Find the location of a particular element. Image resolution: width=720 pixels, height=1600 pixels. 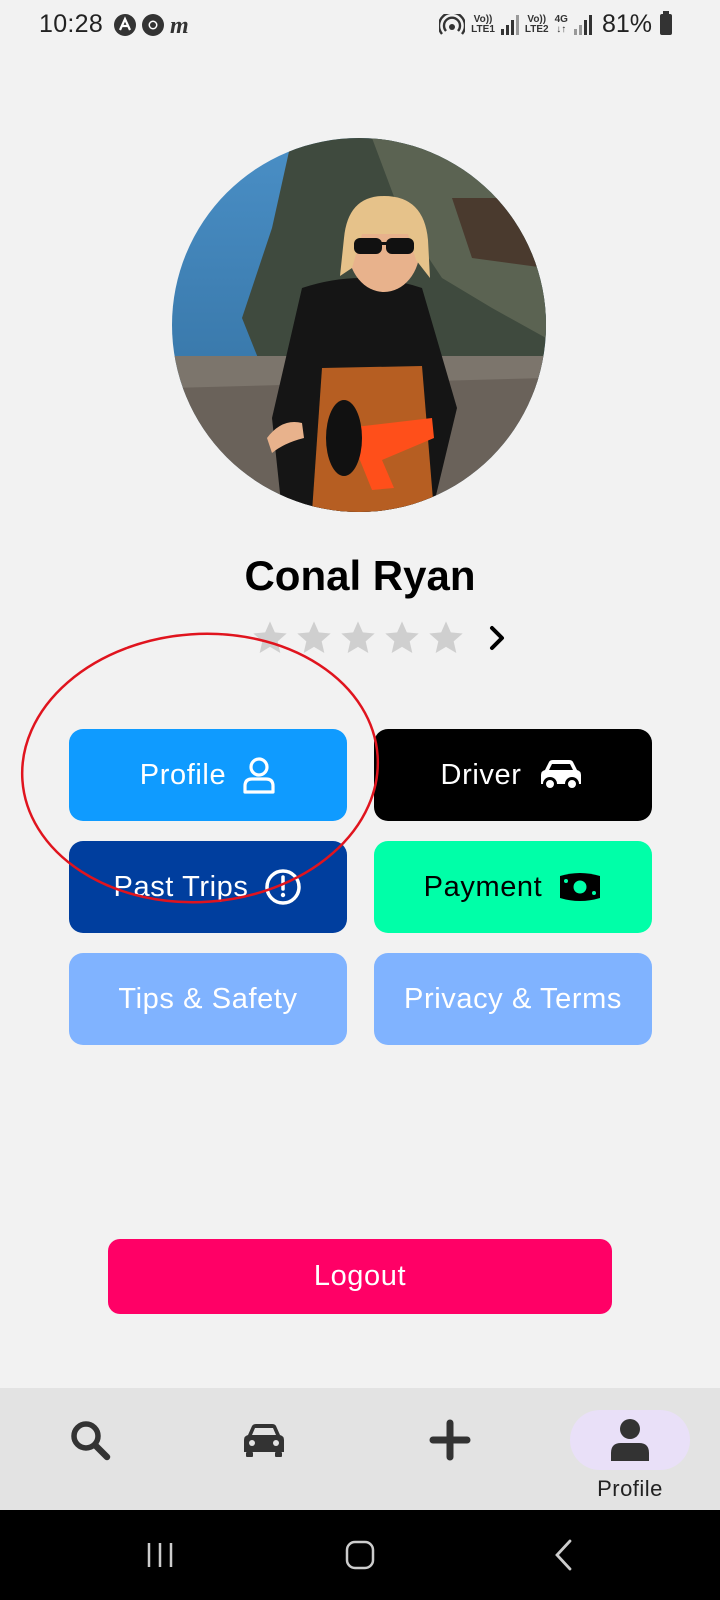

driver-button-label: Driver is located at coordinates (481, 774).